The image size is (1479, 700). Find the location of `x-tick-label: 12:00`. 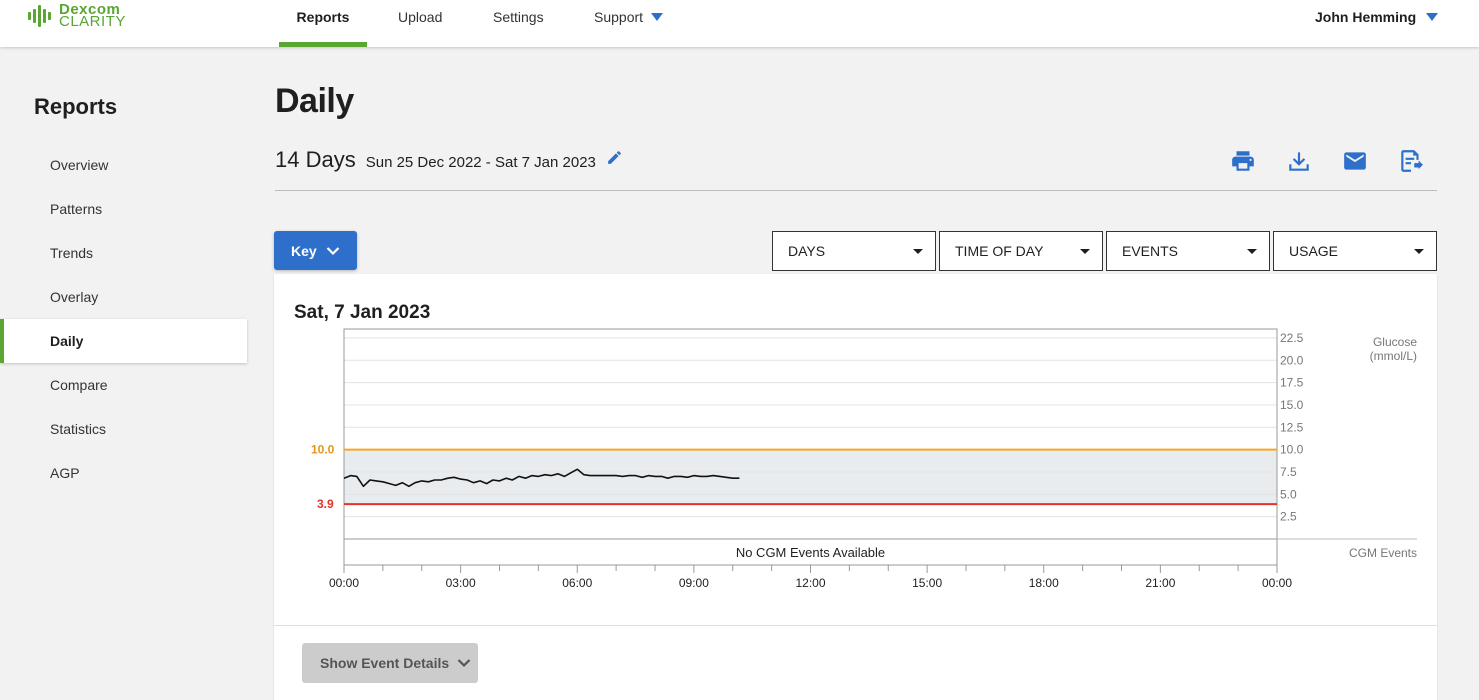

x-tick-label: 12:00 is located at coordinates (810, 583).